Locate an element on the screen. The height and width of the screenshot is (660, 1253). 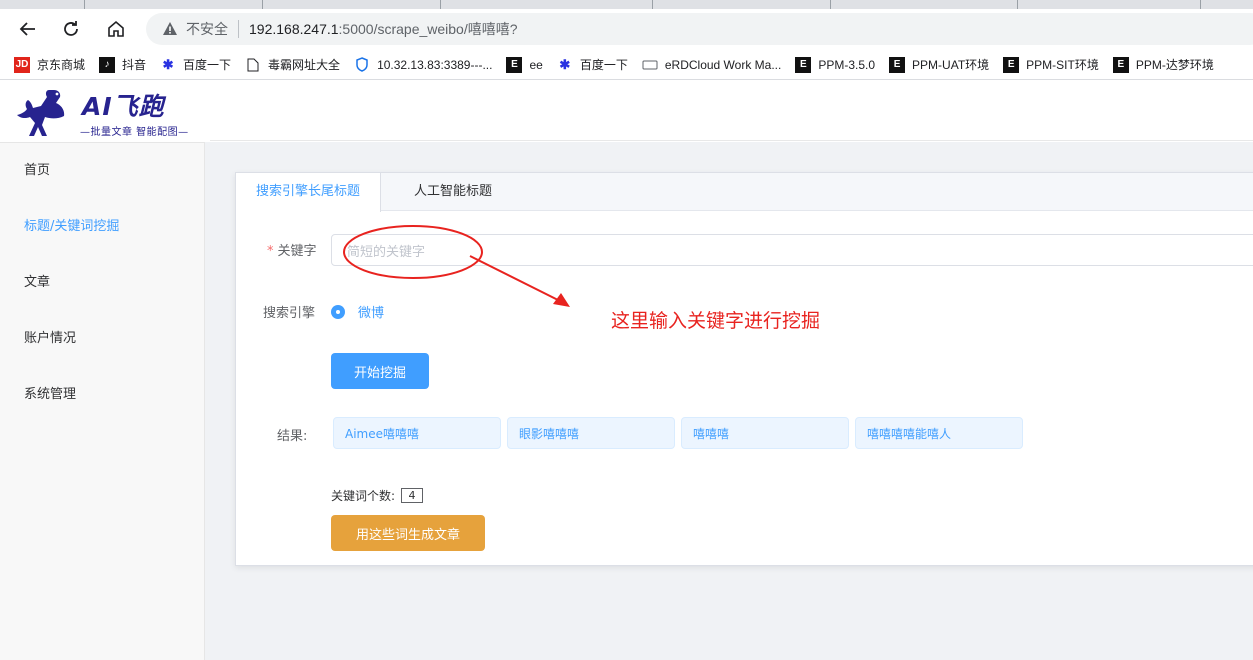
keyword-placeholder: 简短的关键字 is located at coordinates (386, 252).